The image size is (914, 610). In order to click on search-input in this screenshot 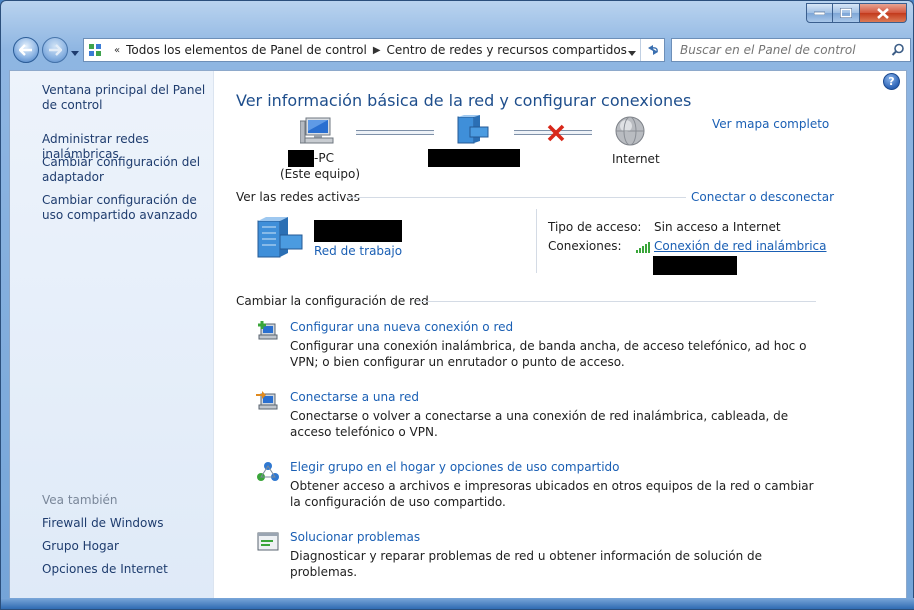, I will do `click(782, 50)`.